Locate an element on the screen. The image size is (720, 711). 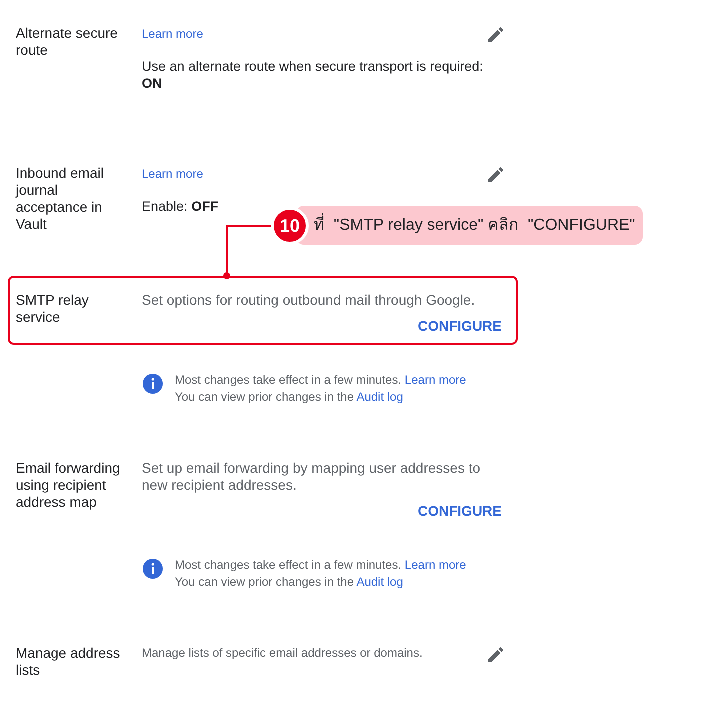
setting-label: SMTP relay service is located at coordinates (53, 309).